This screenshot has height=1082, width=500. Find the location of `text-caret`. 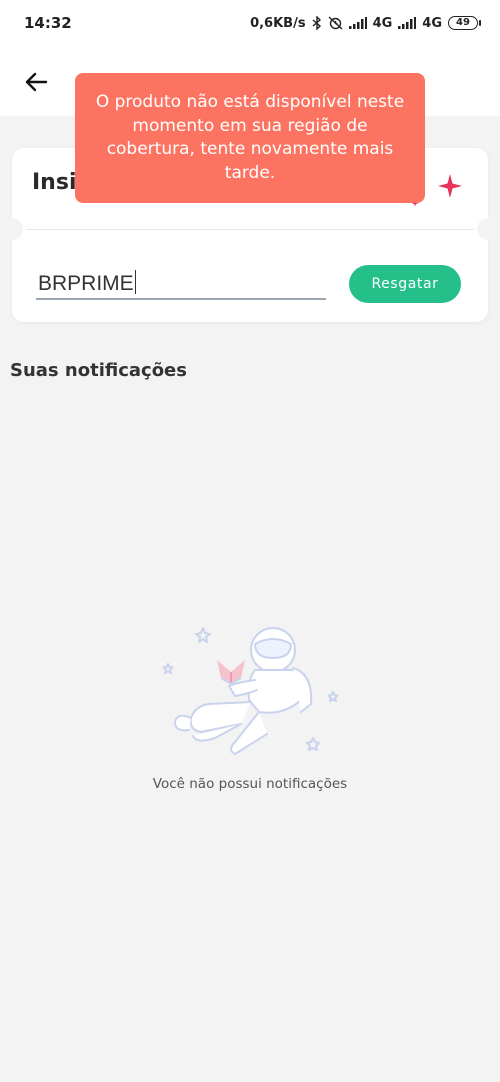

text-caret is located at coordinates (135, 282).